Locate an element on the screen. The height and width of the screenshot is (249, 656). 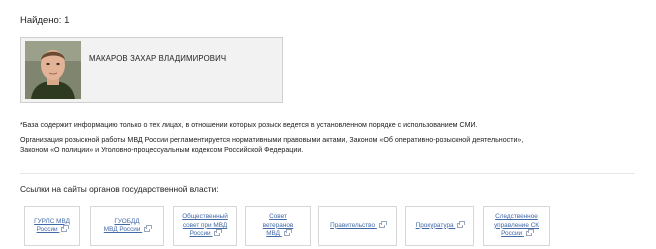
link-label-line-2: России is located at coordinates (47, 229).